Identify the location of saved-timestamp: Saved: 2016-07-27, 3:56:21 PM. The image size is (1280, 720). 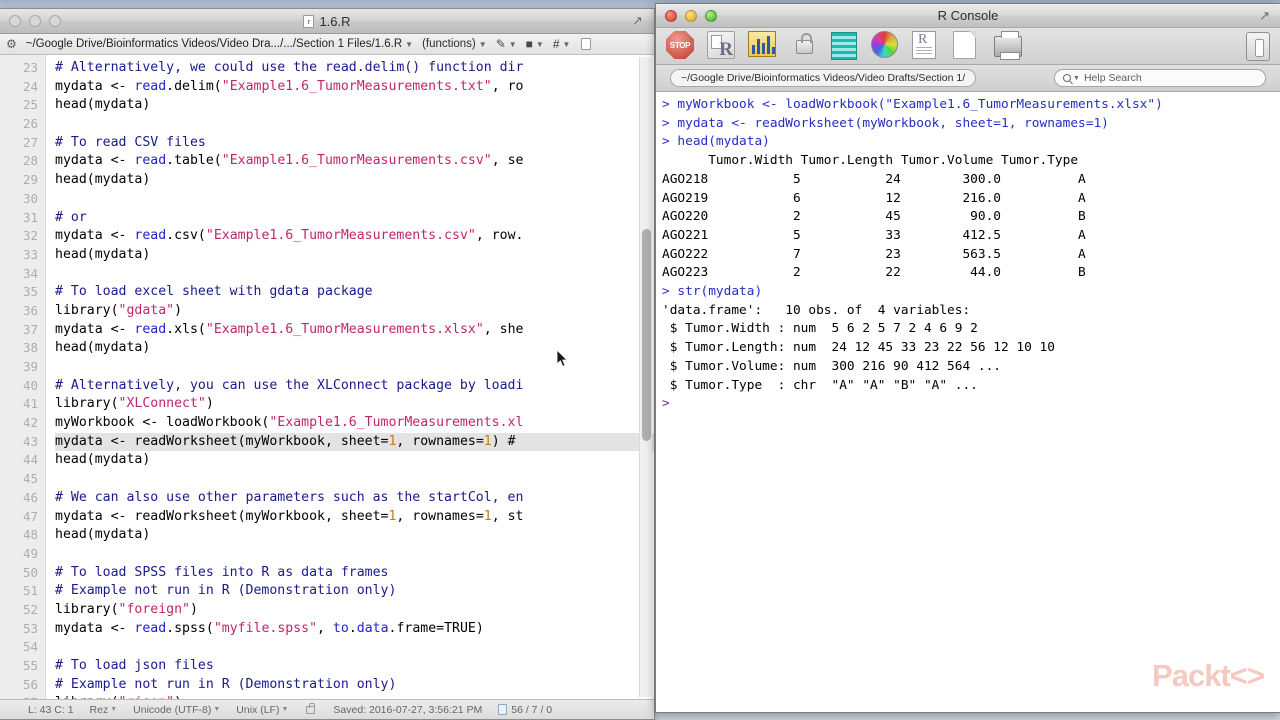
(408, 709).